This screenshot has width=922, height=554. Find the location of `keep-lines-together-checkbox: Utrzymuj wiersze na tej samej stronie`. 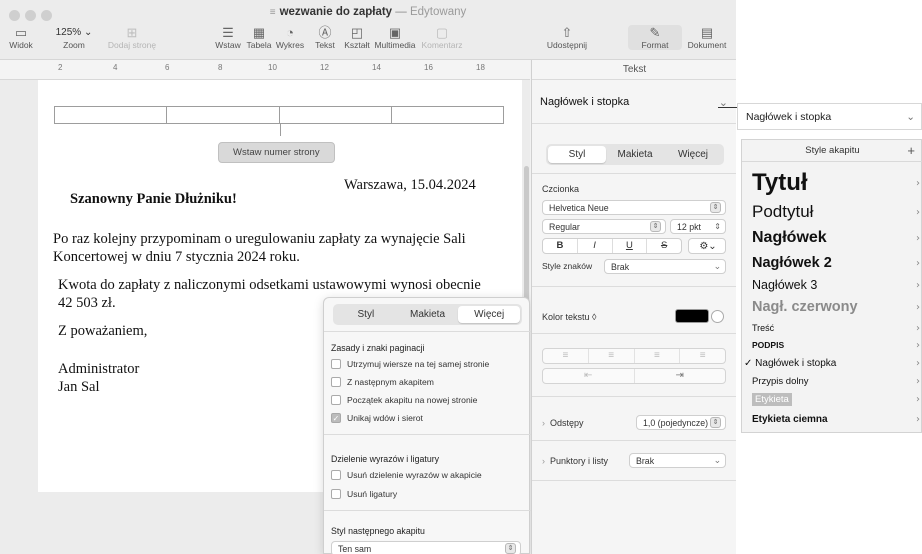

keep-lines-together-checkbox: Utrzymuj wiersze na tej samej stronie is located at coordinates (410, 364).